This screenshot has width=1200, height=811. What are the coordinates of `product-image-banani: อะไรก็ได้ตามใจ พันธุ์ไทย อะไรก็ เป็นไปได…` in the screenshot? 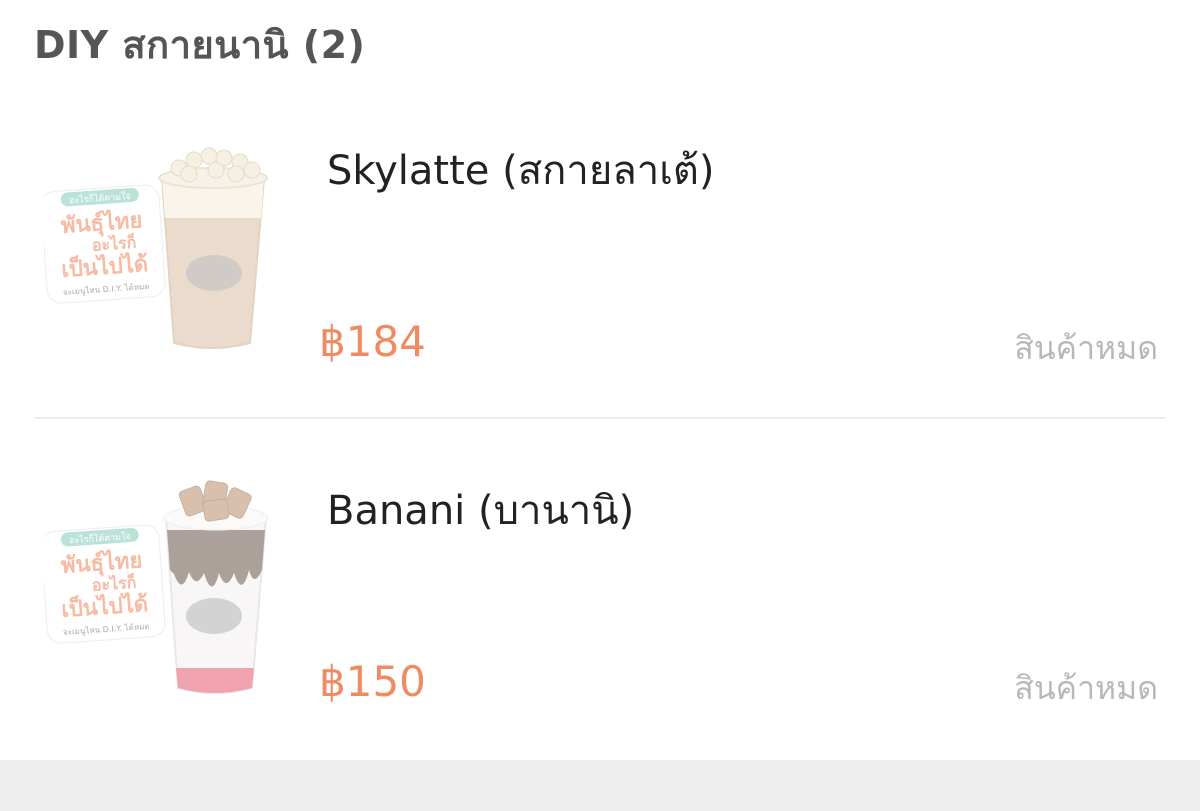 It's located at (162, 593).